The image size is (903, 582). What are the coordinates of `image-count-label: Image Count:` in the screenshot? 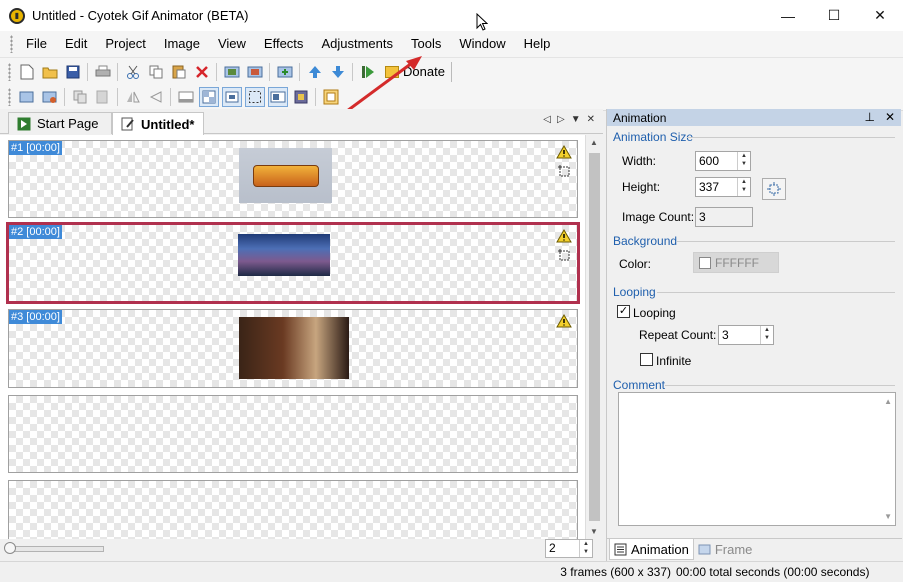 It's located at (658, 217).